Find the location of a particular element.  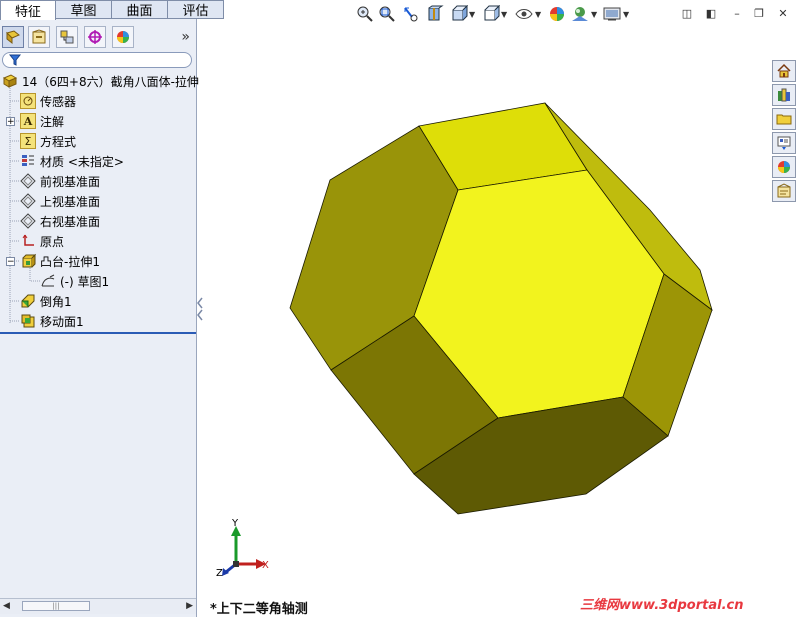

appearances-icon is located at coordinates (784, 167).